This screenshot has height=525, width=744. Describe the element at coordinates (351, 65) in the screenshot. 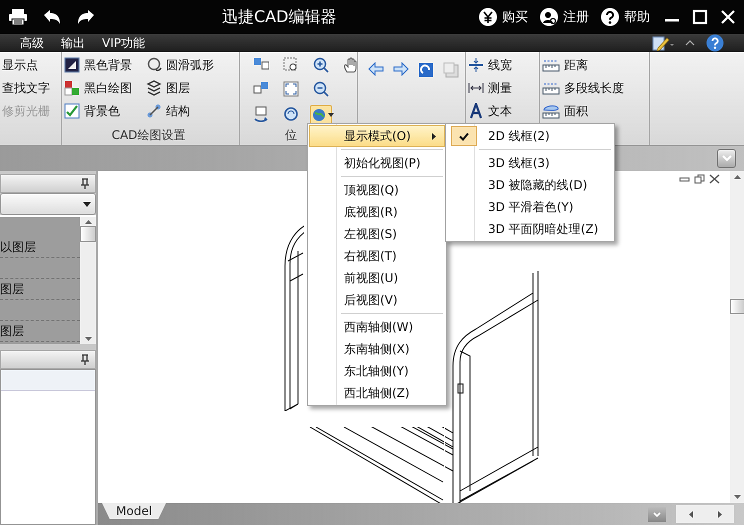

I see `hand-icon` at that location.